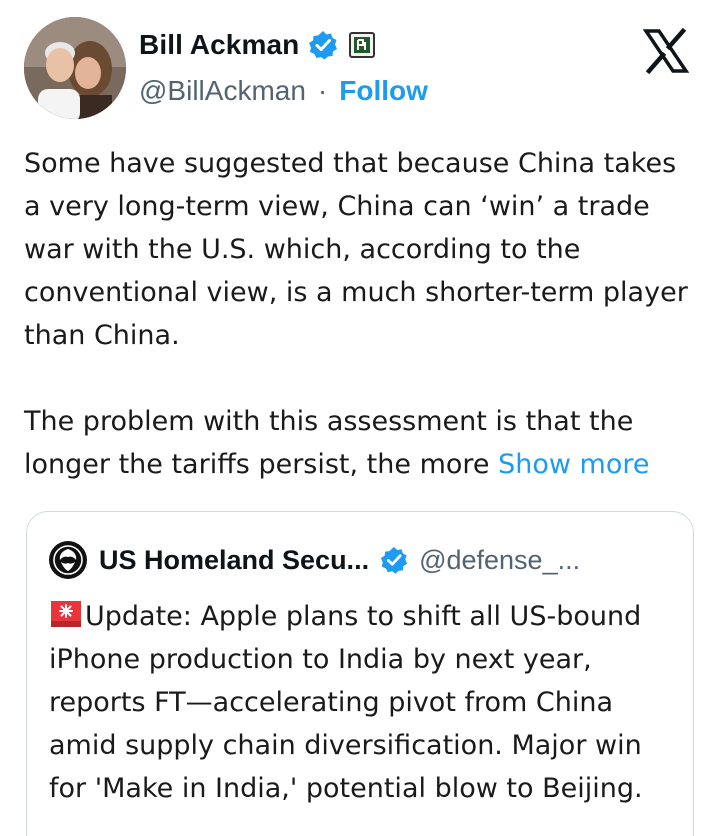 The image size is (715, 836). What do you see at coordinates (323, 45) in the screenshot?
I see `verified-badge-icon` at bounding box center [323, 45].